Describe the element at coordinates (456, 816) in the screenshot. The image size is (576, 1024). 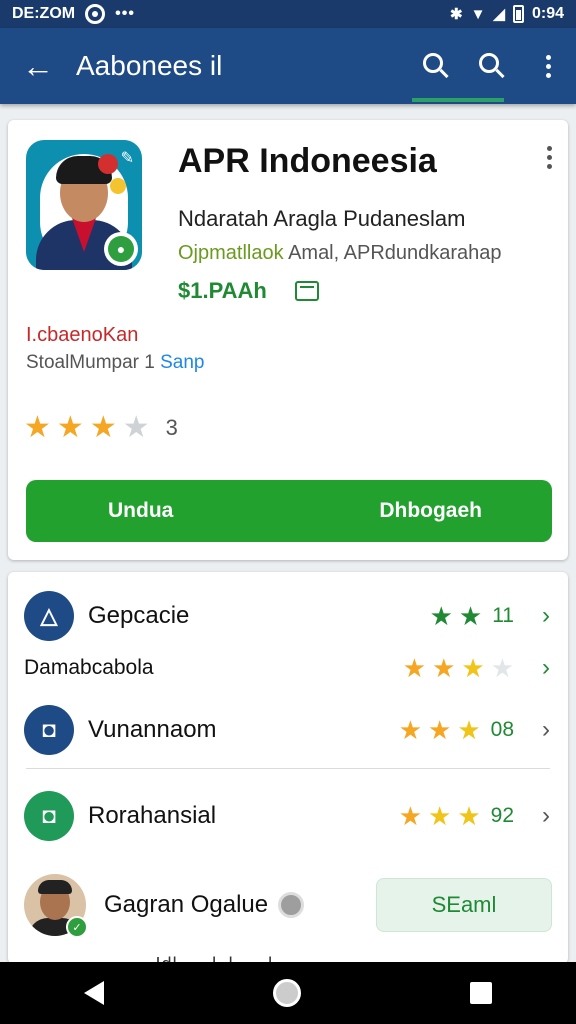
I see `list-item-rating: ★ ★ ★ 92` at that location.